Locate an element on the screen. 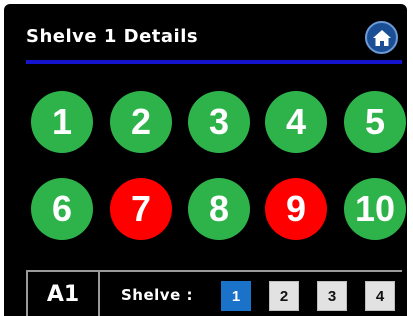  bin-label: 9 is located at coordinates (296, 208).